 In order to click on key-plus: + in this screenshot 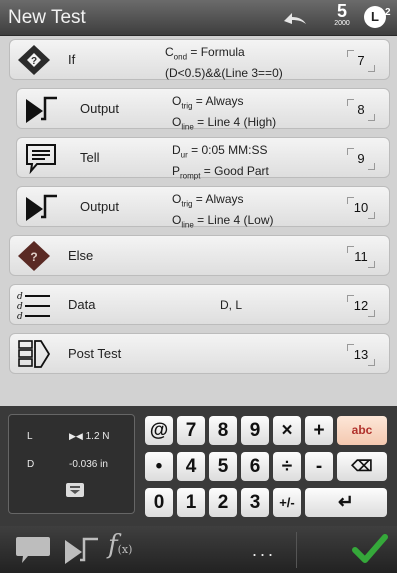, I will do `click(319, 430)`.